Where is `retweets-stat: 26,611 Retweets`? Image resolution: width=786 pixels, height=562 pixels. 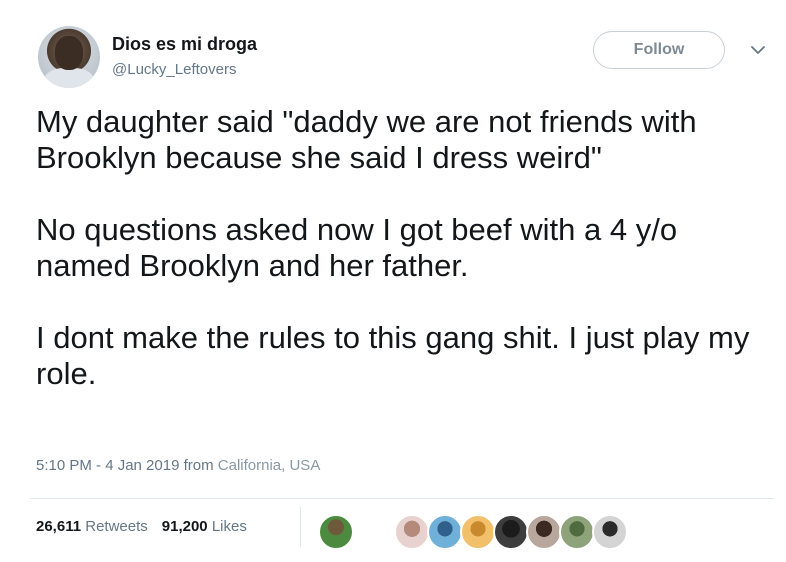
retweets-stat: 26,611 Retweets is located at coordinates (92, 526).